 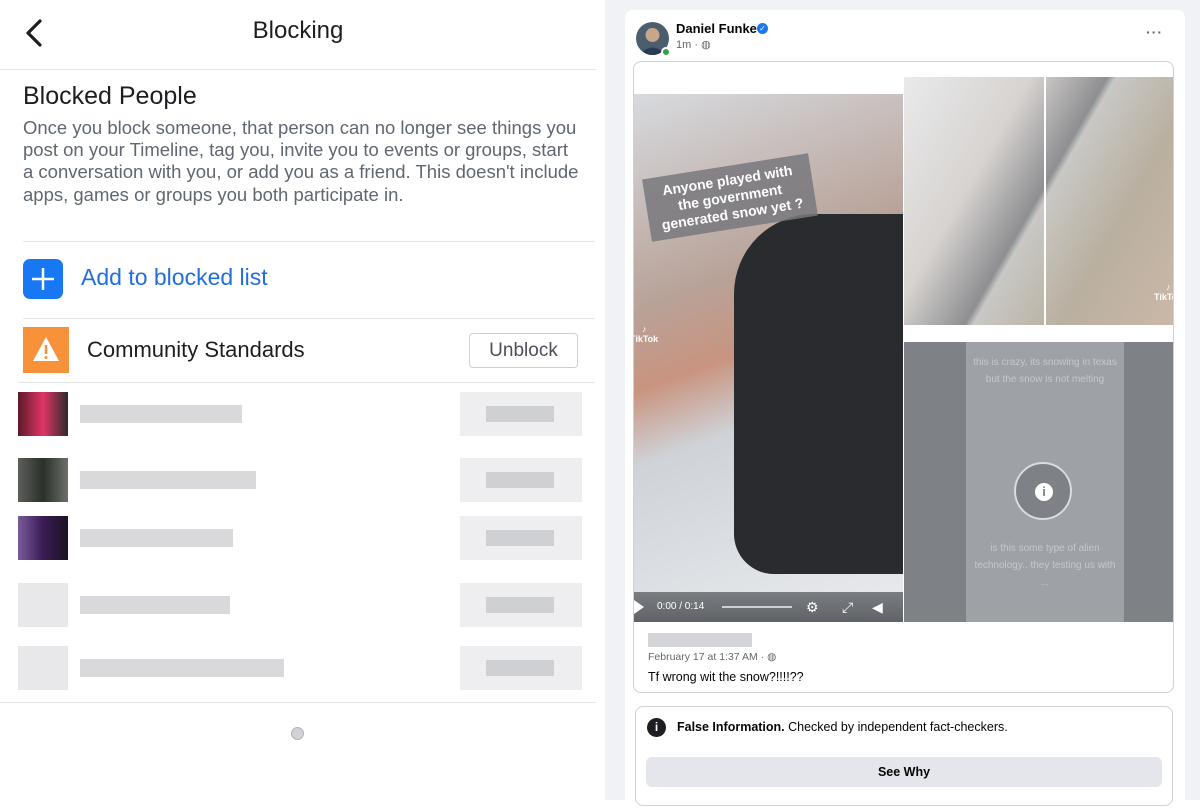 What do you see at coordinates (523, 350) in the screenshot?
I see `unblock-button: Unblock` at bounding box center [523, 350].